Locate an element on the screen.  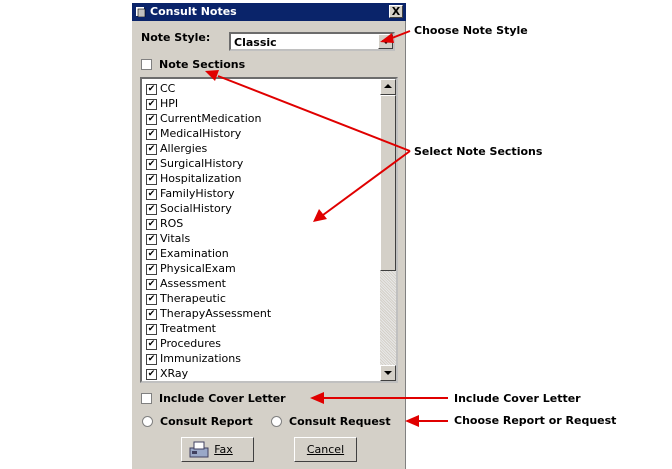
annotation-note-style: Choose Note Style is located at coordinates (471, 30).